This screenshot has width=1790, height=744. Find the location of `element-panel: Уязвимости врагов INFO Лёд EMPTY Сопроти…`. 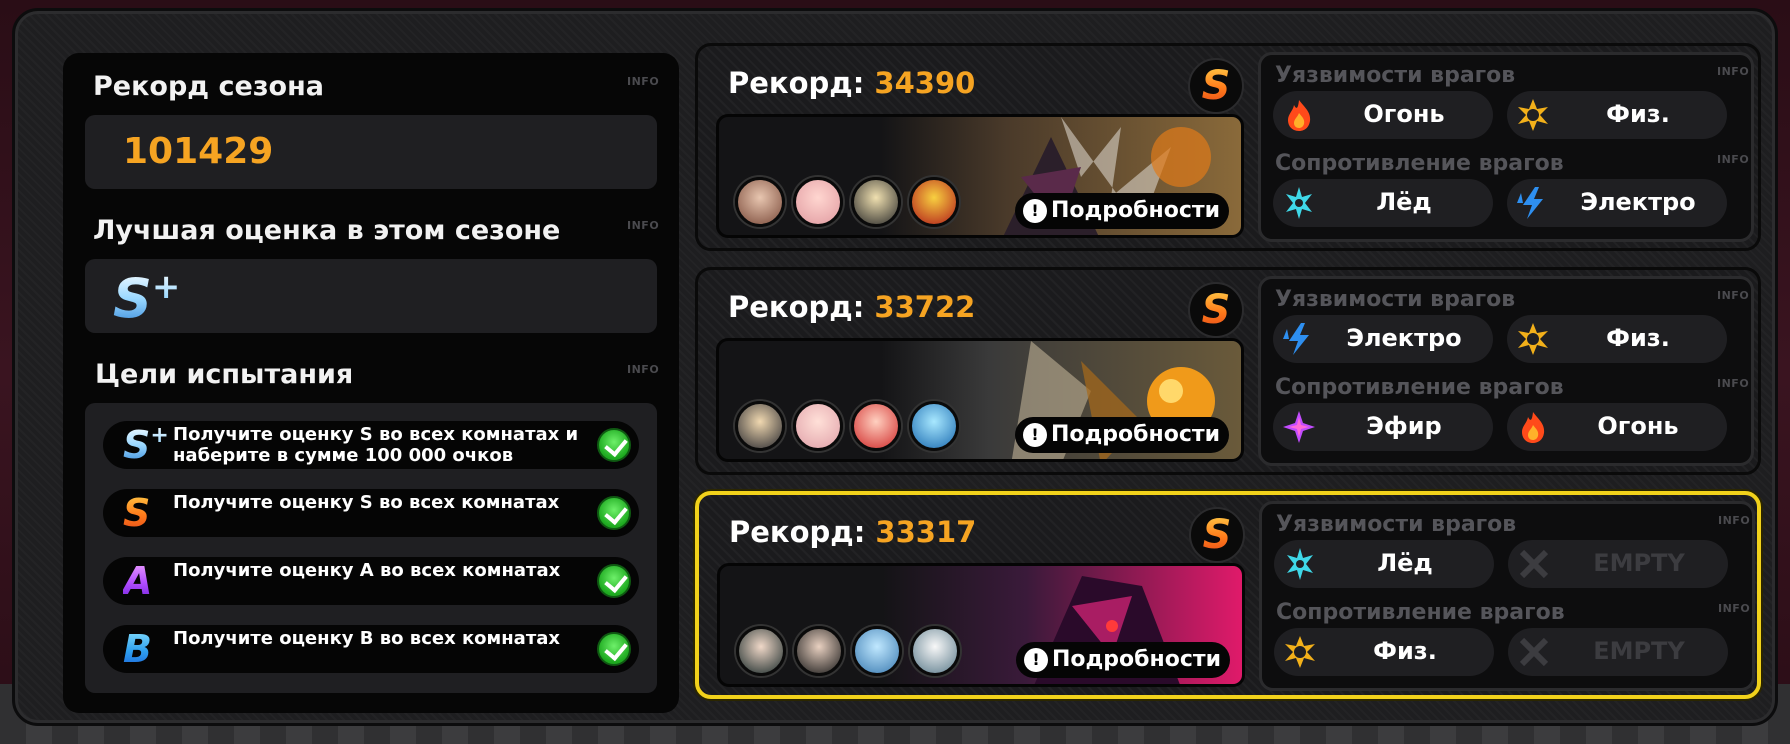

element-panel: Уязвимости врагов INFO Лёд EMPTY Сопроти… is located at coordinates (1507, 596).